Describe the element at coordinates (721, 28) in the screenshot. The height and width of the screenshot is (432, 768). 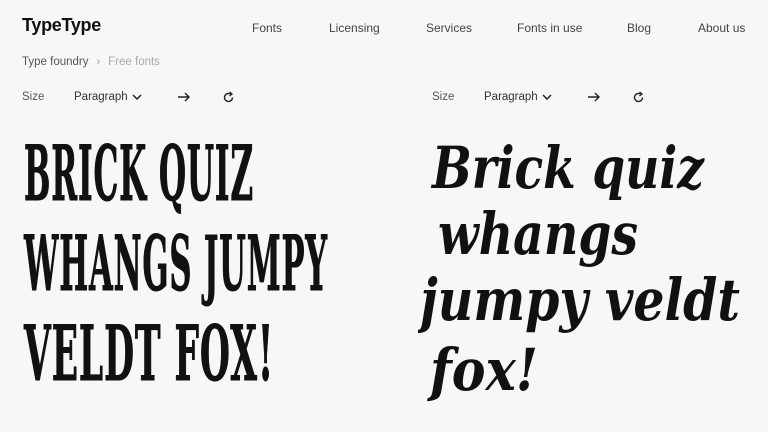
I see `nav-about-us: About us` at that location.